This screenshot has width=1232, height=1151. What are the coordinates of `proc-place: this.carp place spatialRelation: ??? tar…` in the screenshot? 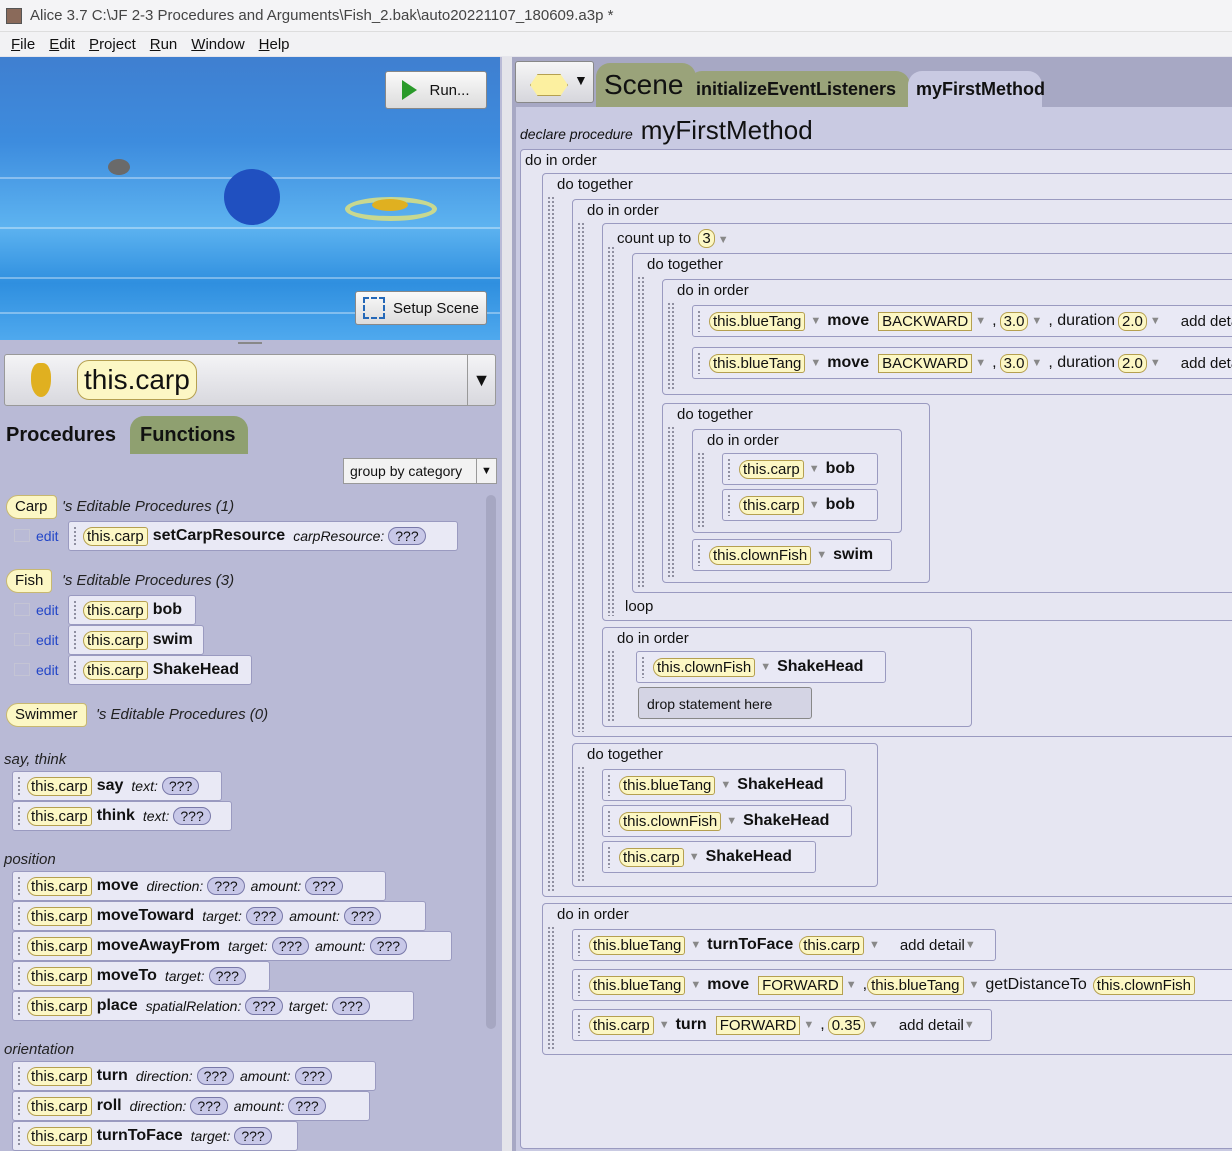 It's located at (213, 1006).